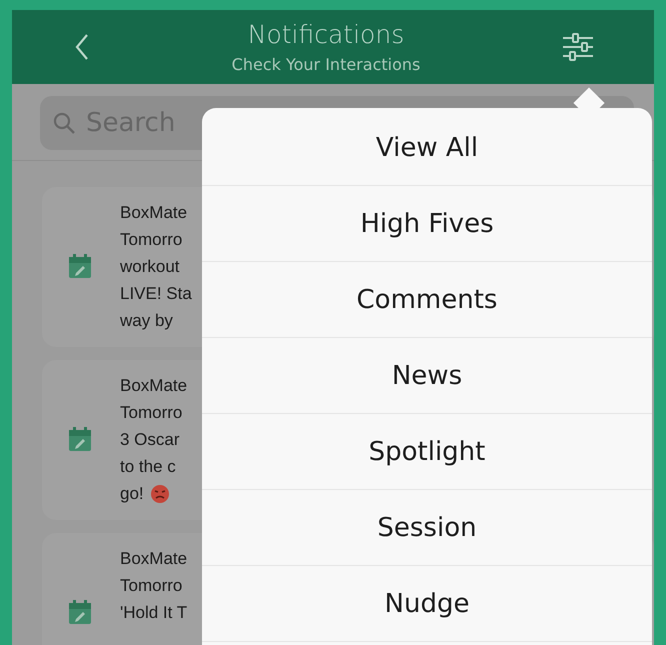 Image resolution: width=666 pixels, height=645 pixels. Describe the element at coordinates (427, 452) in the screenshot. I see `filter-menu-item: Spotlight` at that location.